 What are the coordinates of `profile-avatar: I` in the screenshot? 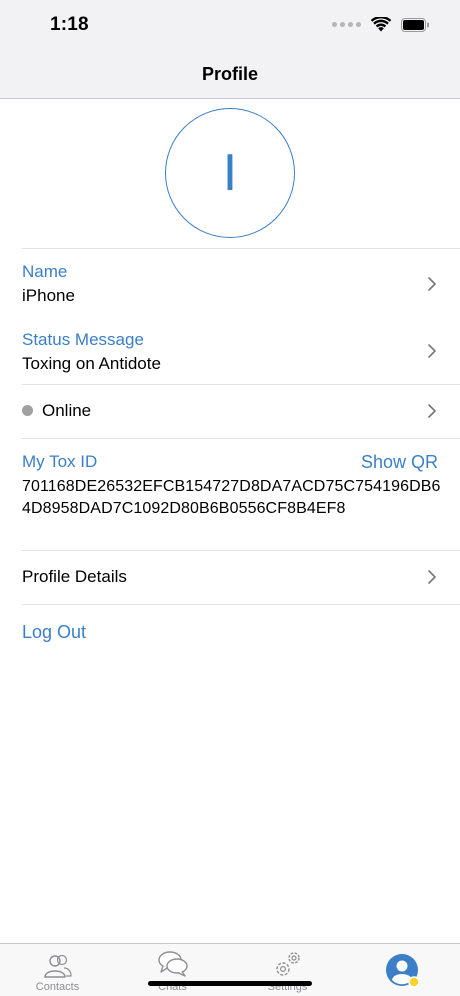 It's located at (230, 173).